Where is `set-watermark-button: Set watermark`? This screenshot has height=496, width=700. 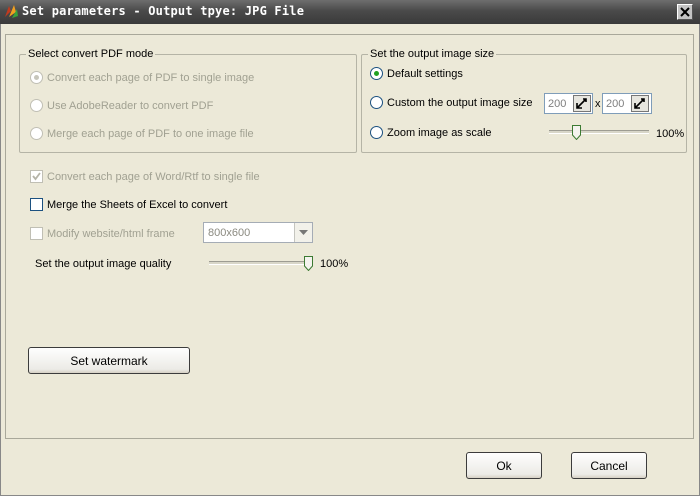
set-watermark-button: Set watermark is located at coordinates (109, 360).